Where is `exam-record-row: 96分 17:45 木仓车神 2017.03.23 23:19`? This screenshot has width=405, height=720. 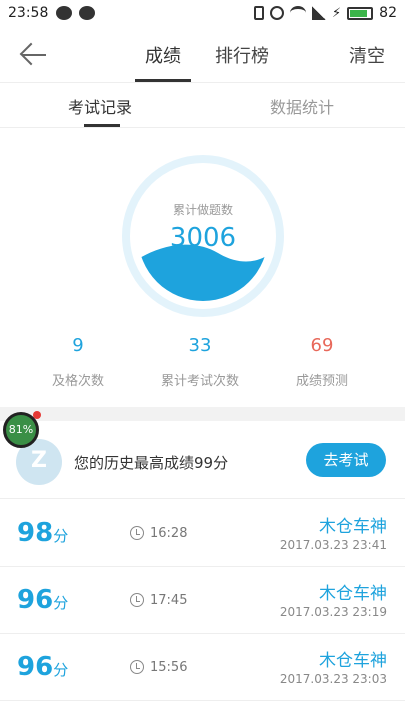 exam-record-row: 96分 17:45 木仓车神 2017.03.23 23:19 is located at coordinates (202, 600).